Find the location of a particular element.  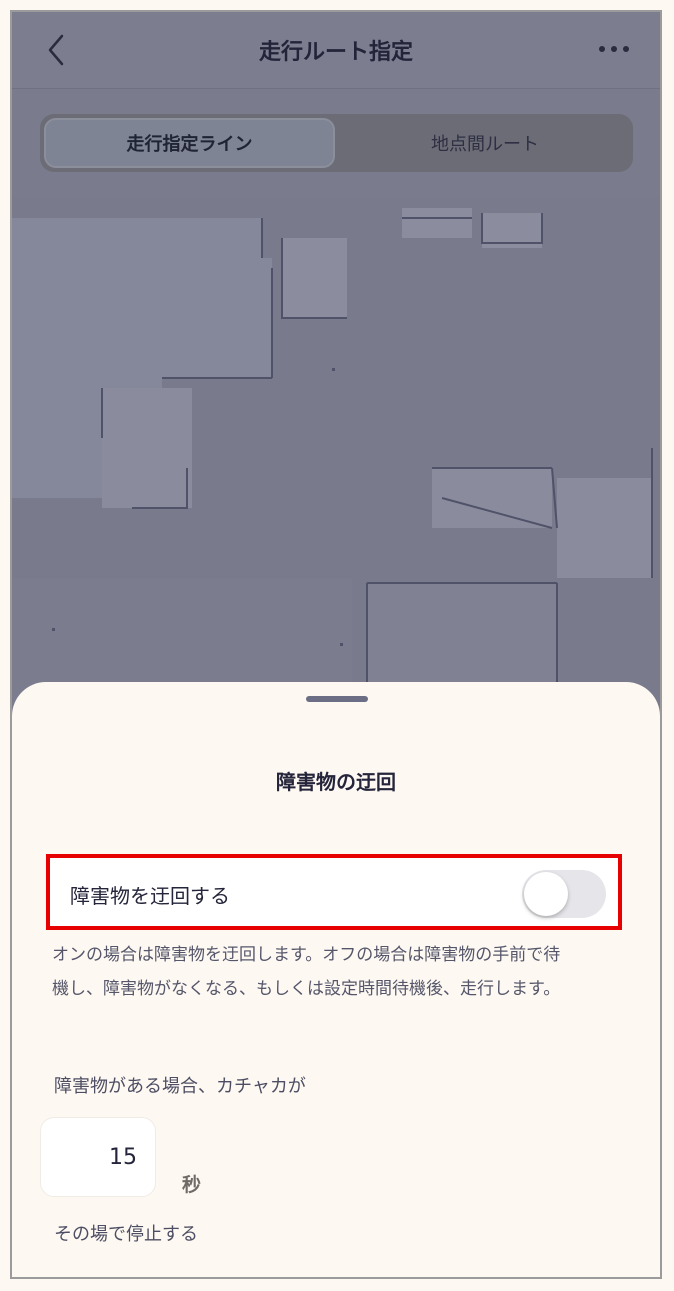

route-mode-segmented-control: 走行指定ライン 地点間ルート is located at coordinates (336, 143).